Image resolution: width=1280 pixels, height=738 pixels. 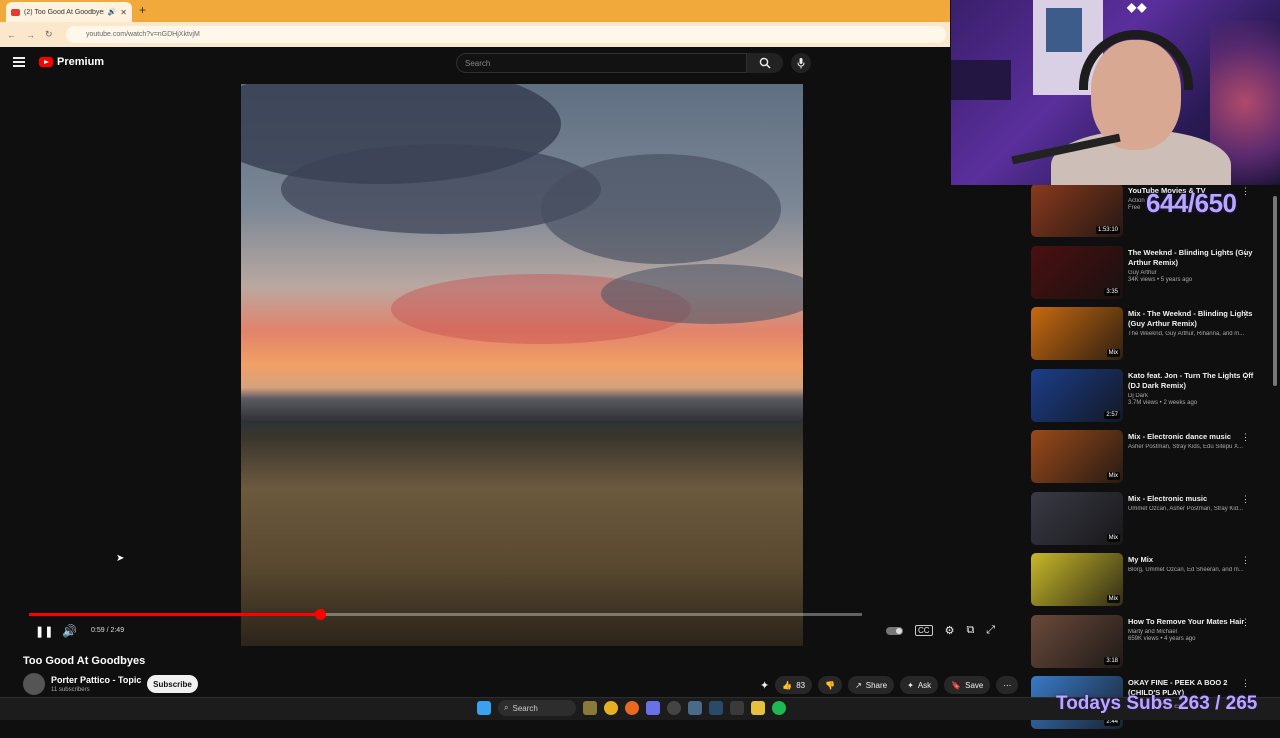 I want to click on spotify-icon, so click(x=779, y=708).